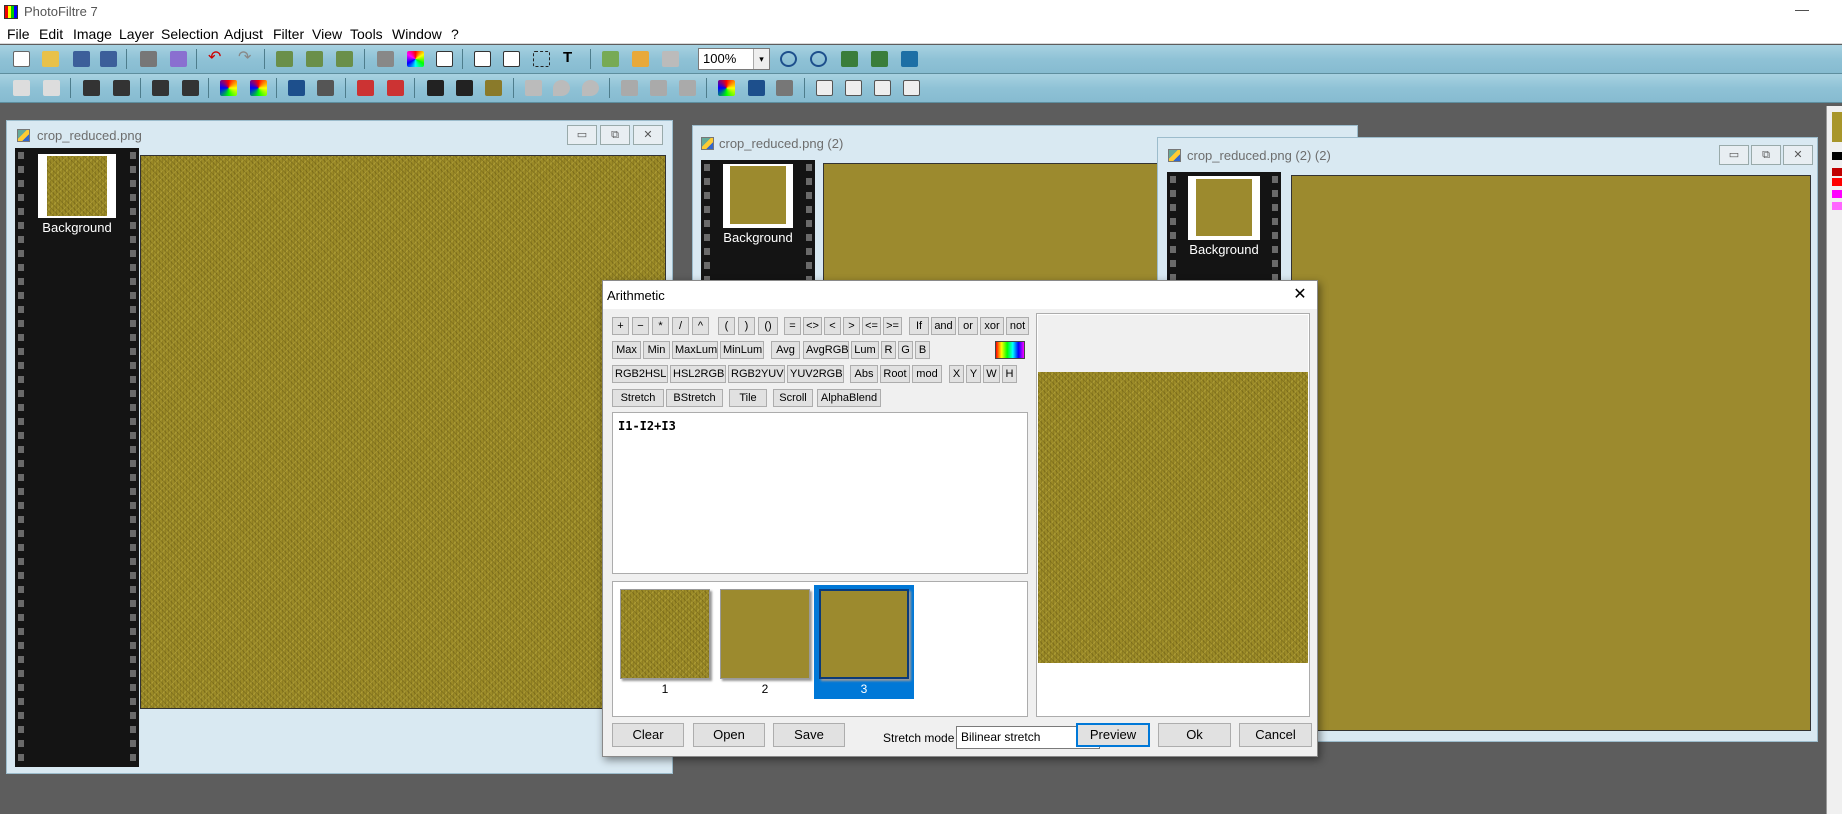 This screenshot has height=814, width=1842. What do you see at coordinates (695, 350) in the screenshot?
I see `fn-maxlum-button: MaxLum` at bounding box center [695, 350].